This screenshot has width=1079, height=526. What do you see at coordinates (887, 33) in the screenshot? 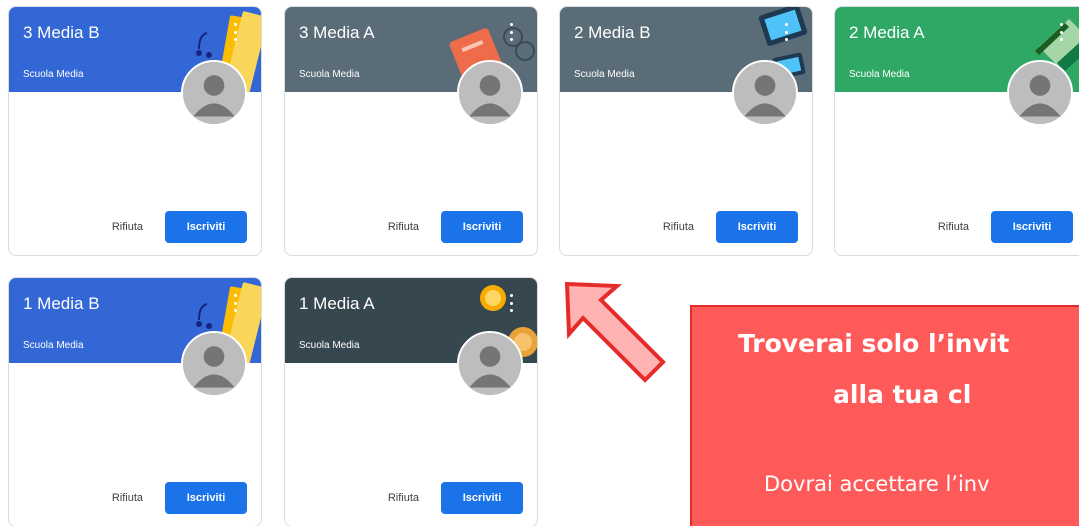
I see `class-title: 2 Media A` at bounding box center [887, 33].